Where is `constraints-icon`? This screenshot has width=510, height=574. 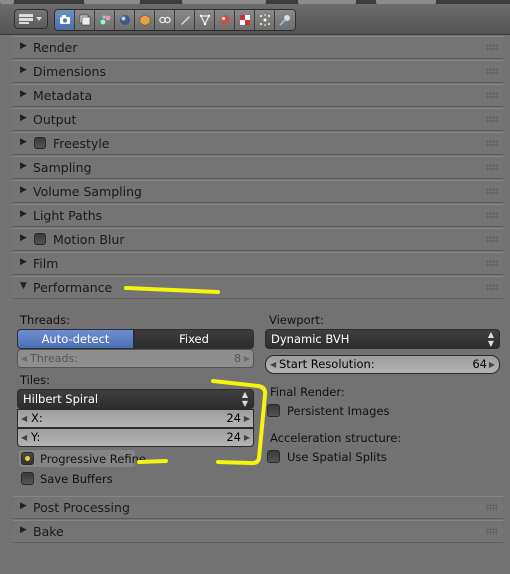
constraints-icon is located at coordinates (164, 20).